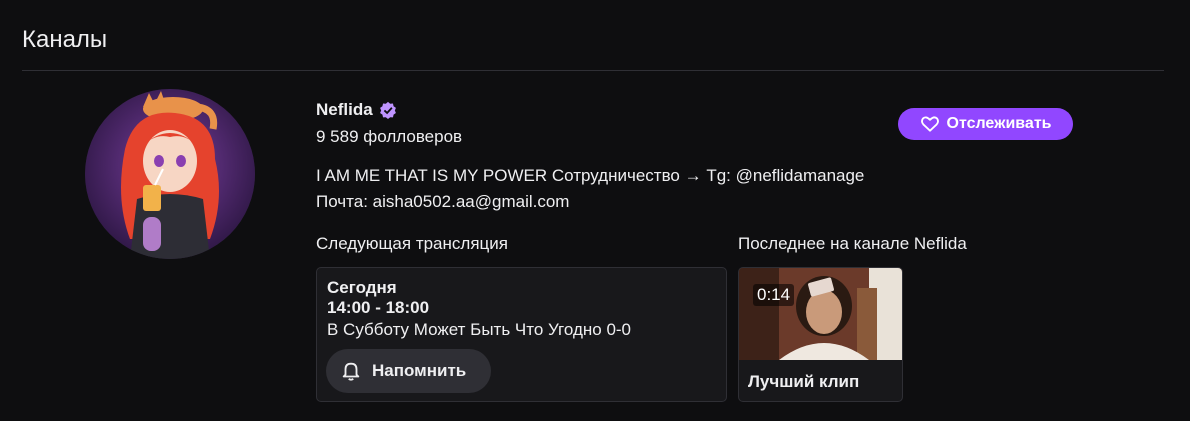 The height and width of the screenshot is (421, 1190). What do you see at coordinates (929, 124) in the screenshot?
I see `heart-icon` at bounding box center [929, 124].